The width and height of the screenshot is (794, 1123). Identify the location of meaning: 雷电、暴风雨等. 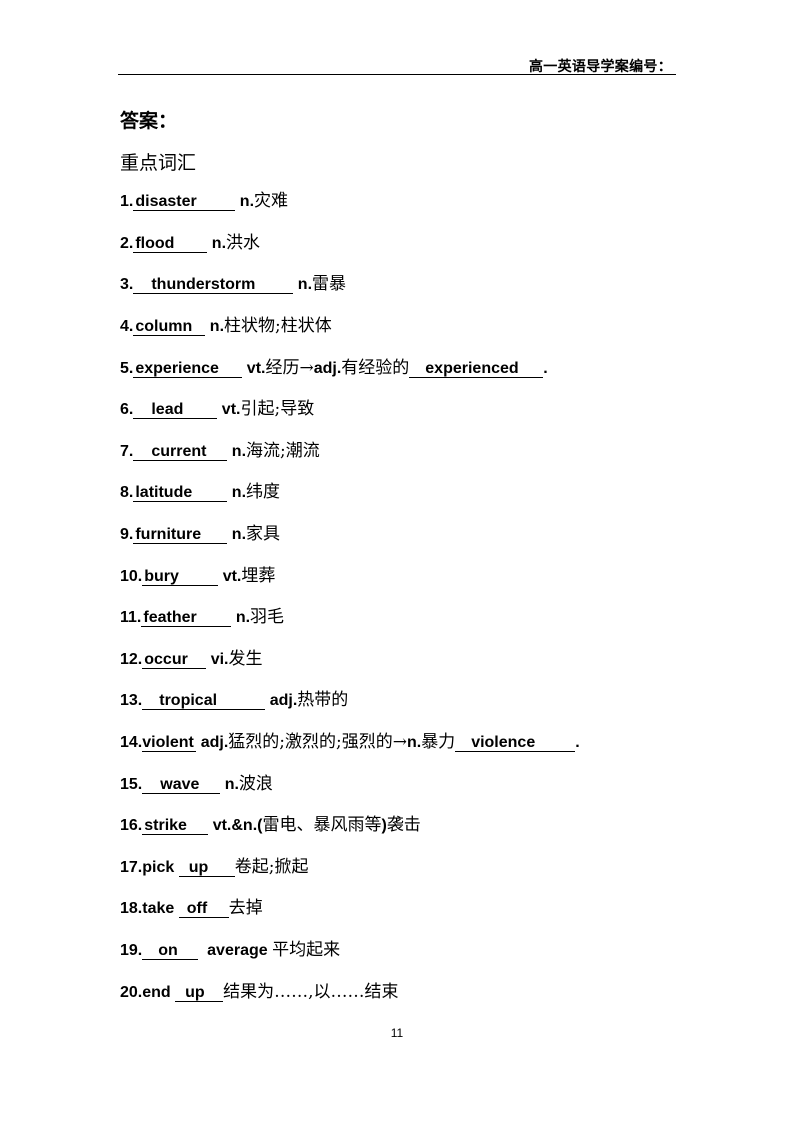
(322, 825).